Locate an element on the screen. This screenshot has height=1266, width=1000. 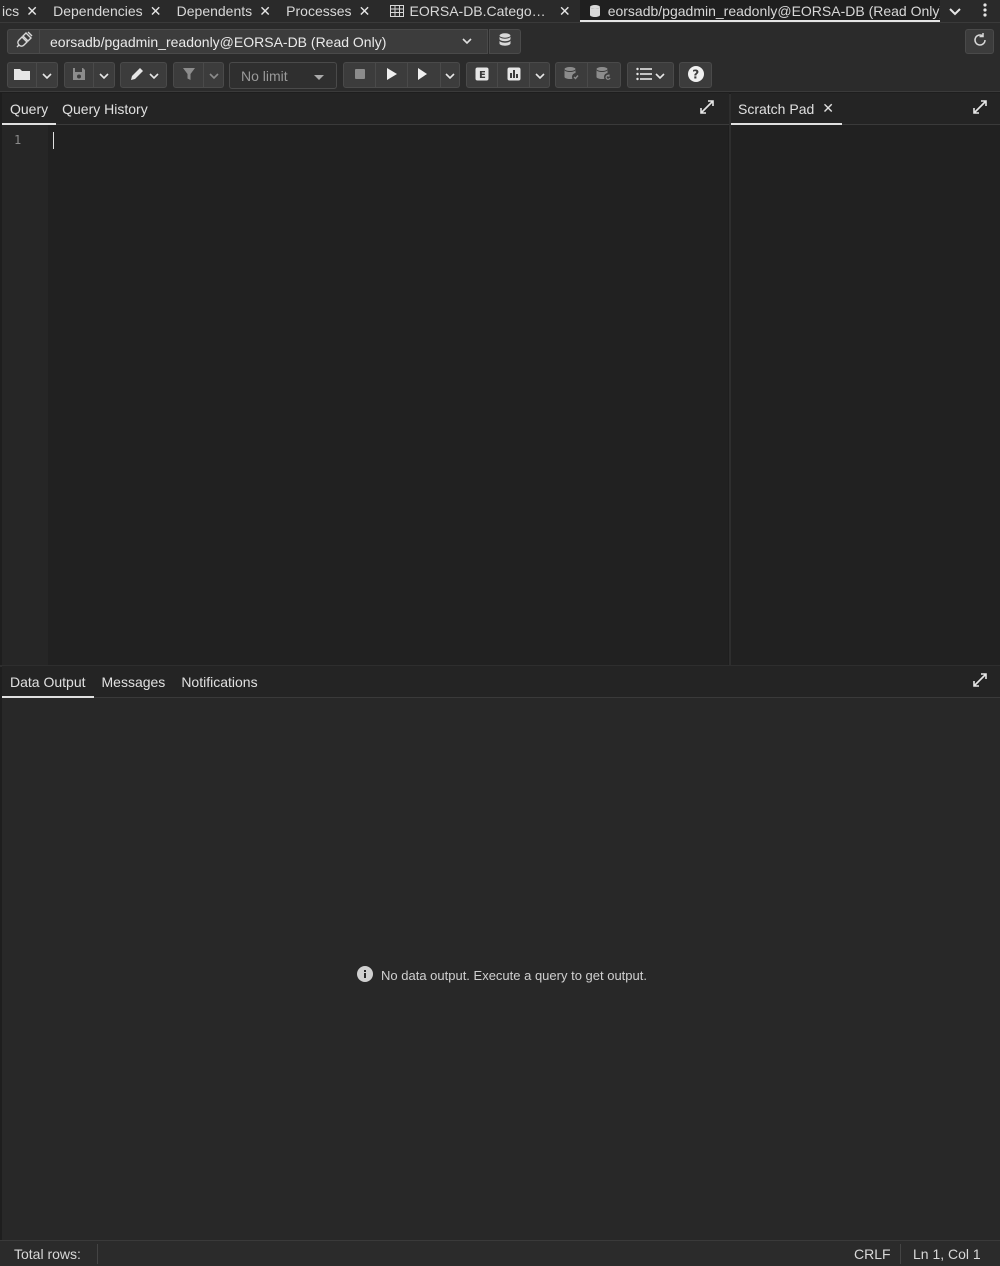
tab-label: Query is located at coordinates (29, 108).